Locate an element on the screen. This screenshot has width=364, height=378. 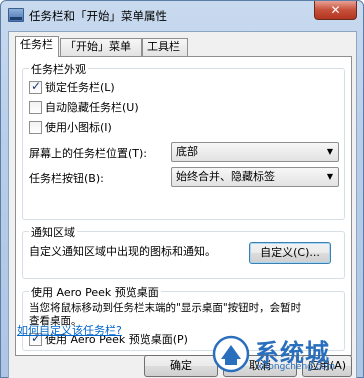
tab-start-menu: 「开始」菜单 is located at coordinates (101, 47).